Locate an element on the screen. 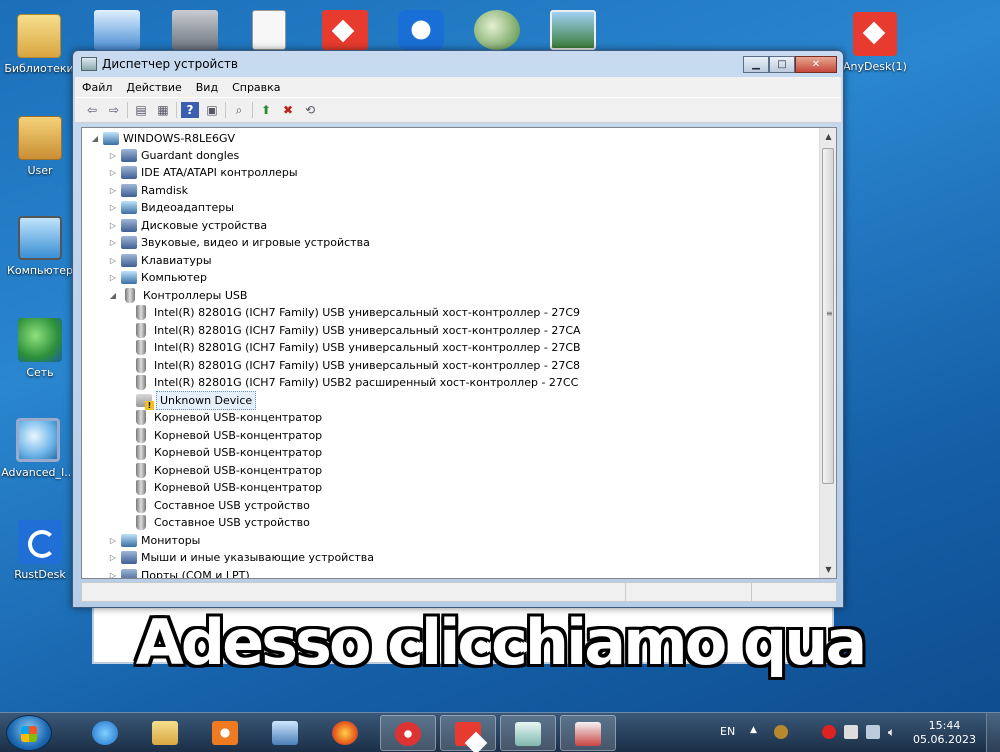 This screenshot has height=752, width=1000. tree-category: ▷ Компьютер is located at coordinates (157, 277).